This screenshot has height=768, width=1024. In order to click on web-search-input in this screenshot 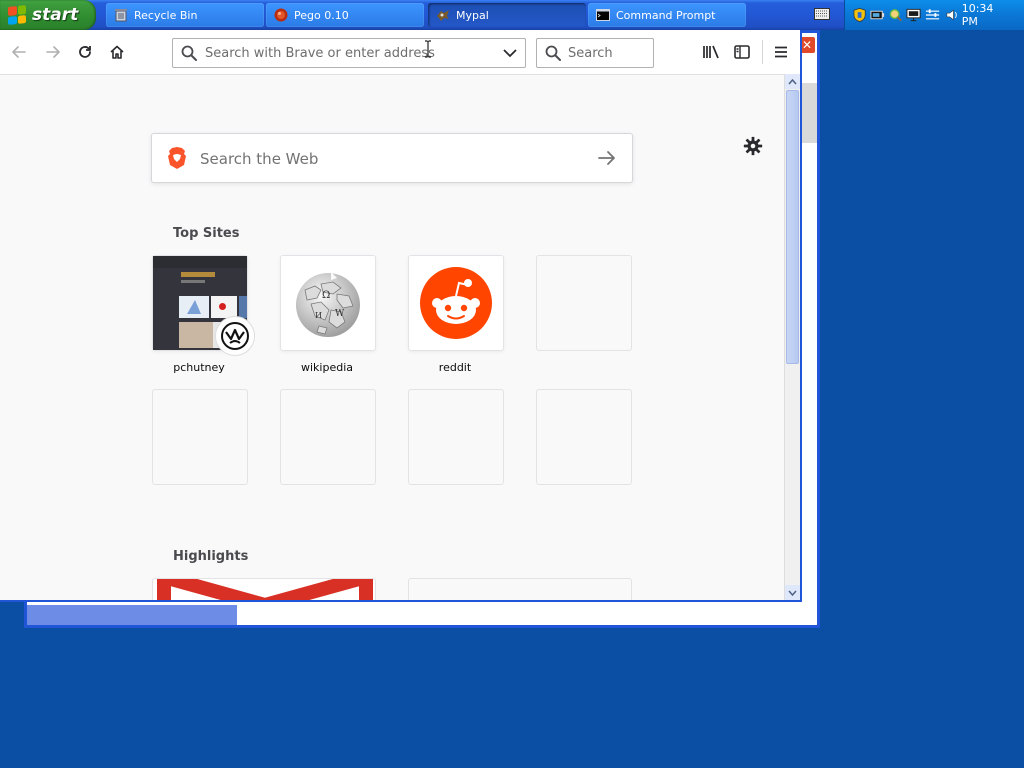, I will do `click(395, 159)`.